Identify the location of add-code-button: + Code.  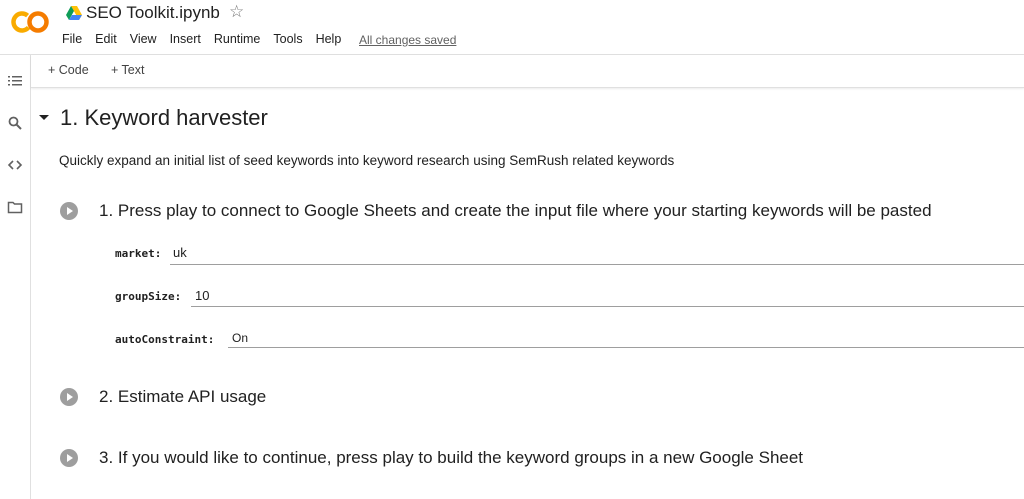
(68, 70).